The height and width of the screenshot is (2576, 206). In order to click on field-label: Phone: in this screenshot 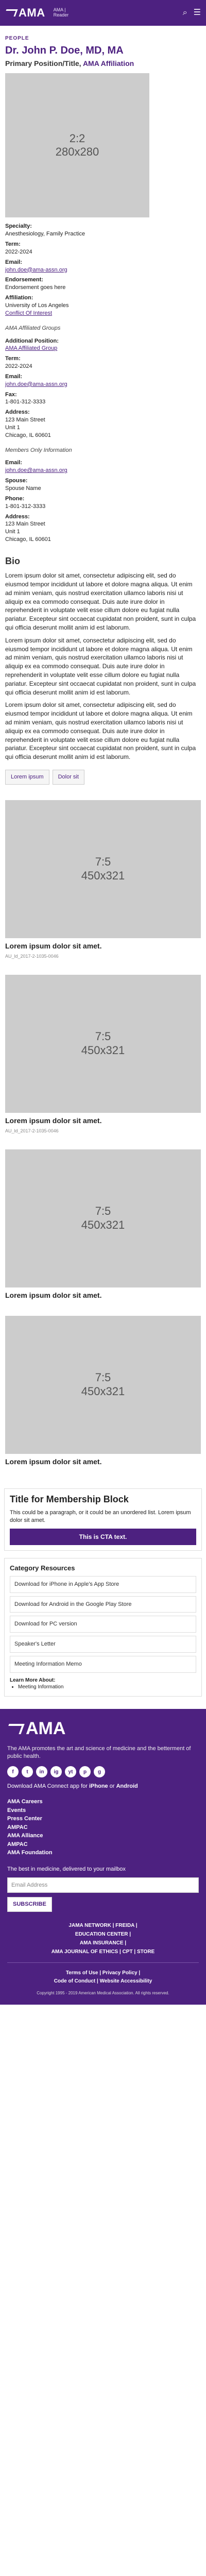, I will do `click(15, 498)`.